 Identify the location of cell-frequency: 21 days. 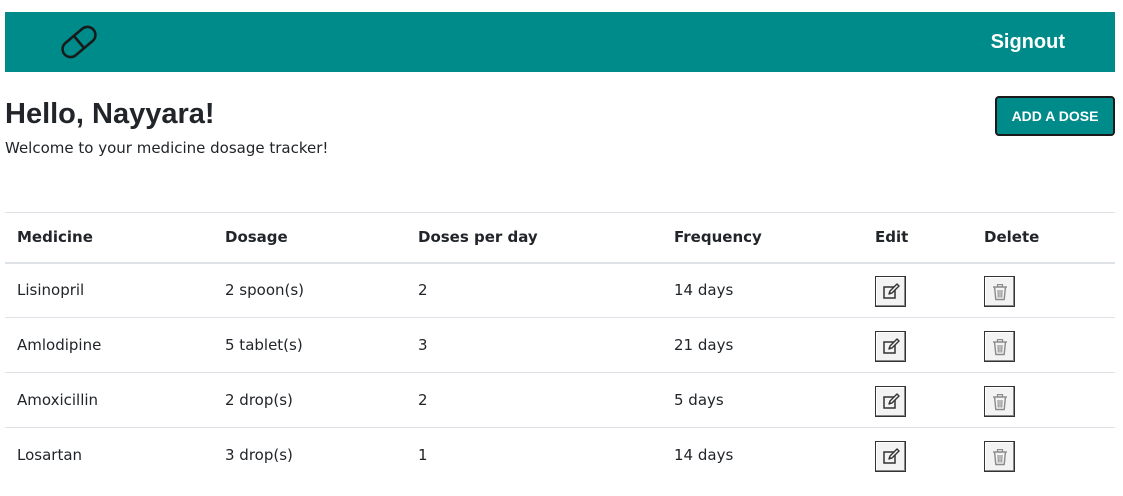
(704, 345).